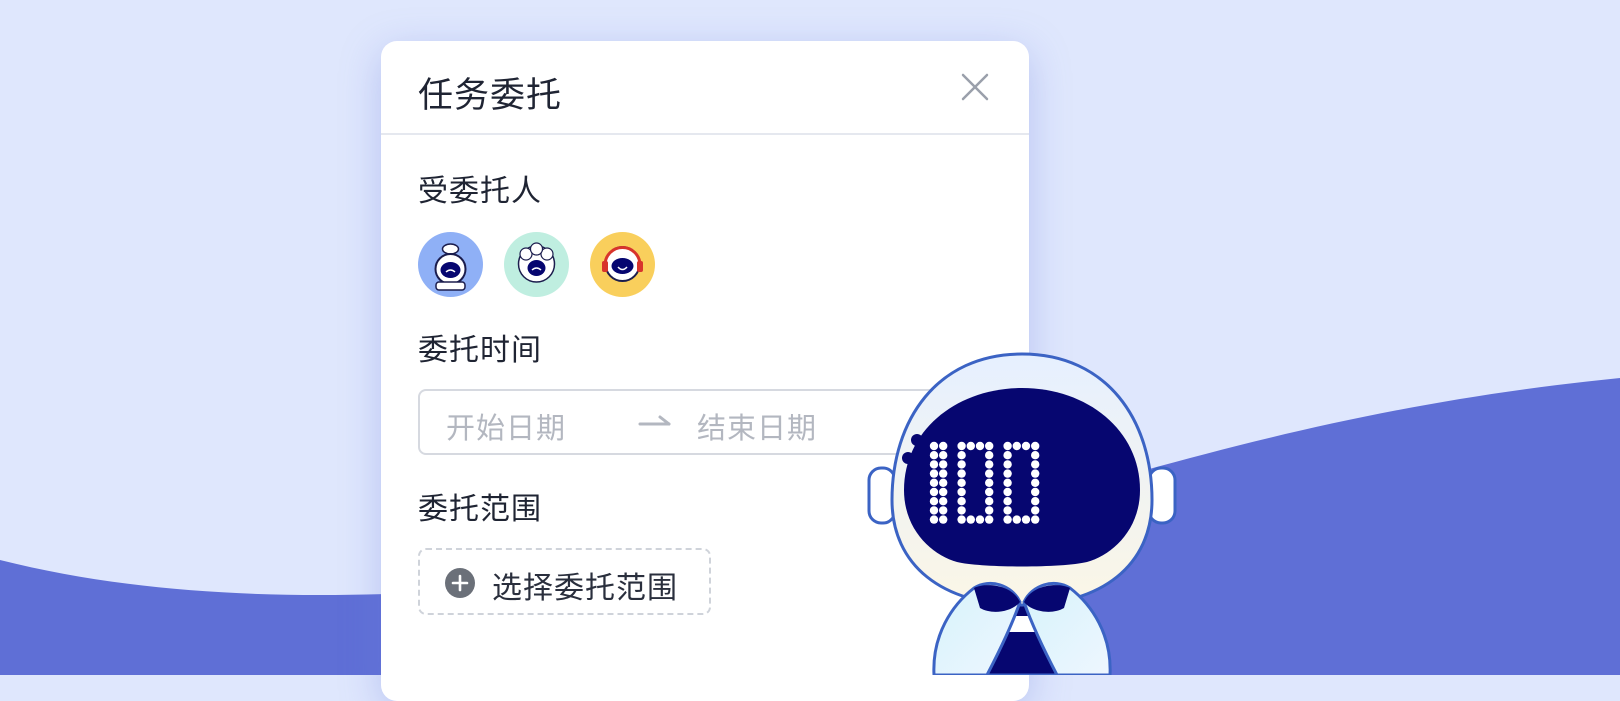 The width and height of the screenshot is (1620, 701). Describe the element at coordinates (1022, 513) in the screenshot. I see `robot-mascot-illustration` at that location.